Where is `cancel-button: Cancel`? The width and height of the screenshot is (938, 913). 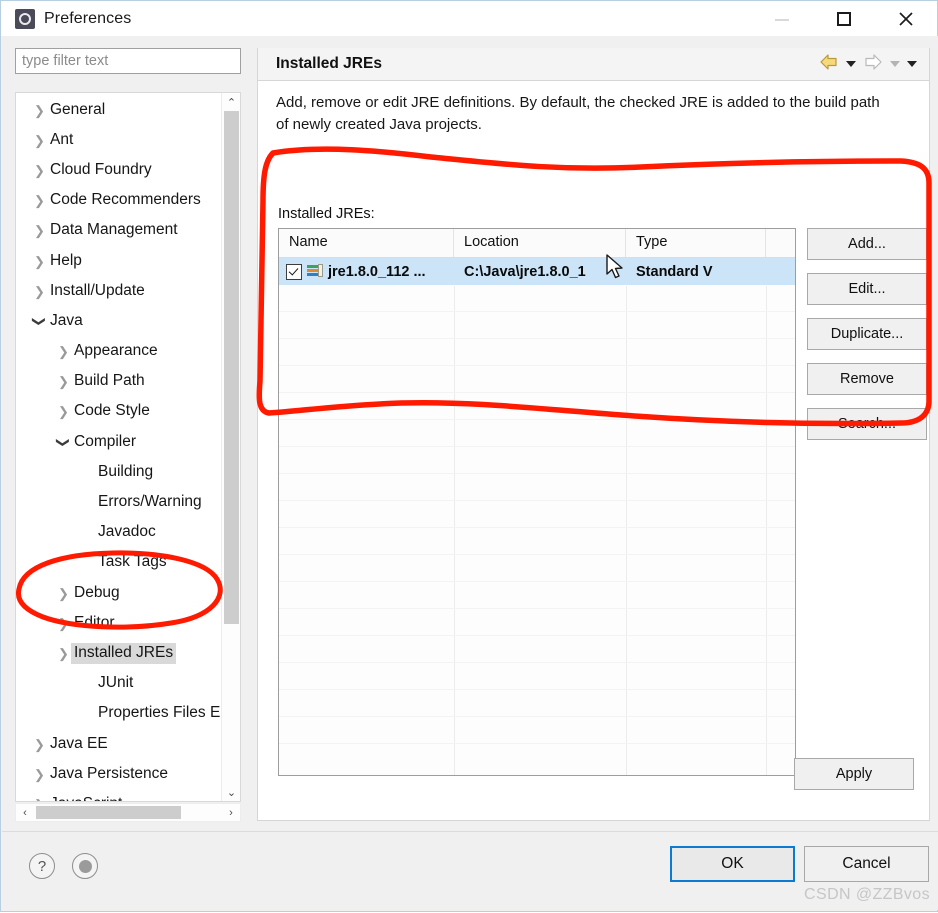
cancel-button: Cancel is located at coordinates (866, 864).